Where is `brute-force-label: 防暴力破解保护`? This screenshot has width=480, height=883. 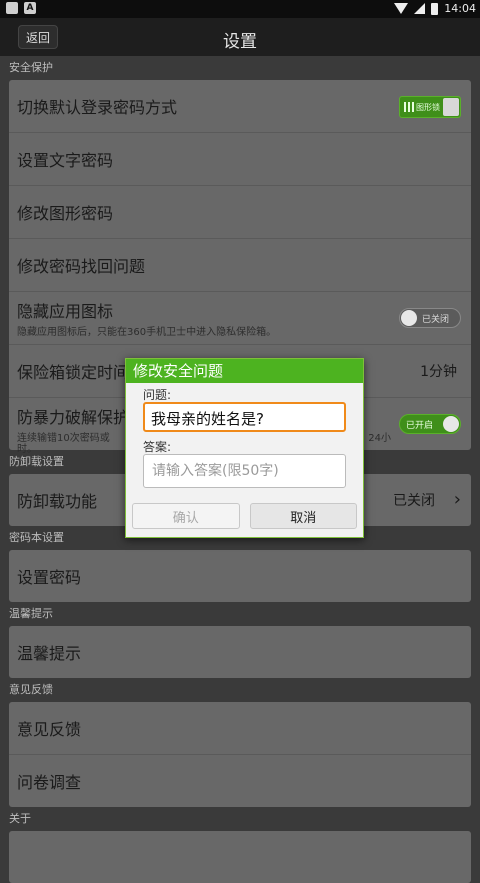 brute-force-label: 防暴力破解保护 is located at coordinates (73, 417).